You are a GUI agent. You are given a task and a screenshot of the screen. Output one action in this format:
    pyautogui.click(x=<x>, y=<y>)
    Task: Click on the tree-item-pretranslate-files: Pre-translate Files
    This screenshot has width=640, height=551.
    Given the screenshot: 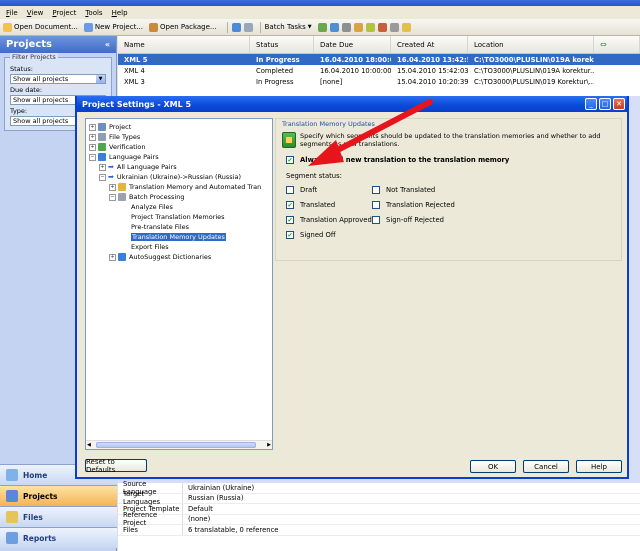 What is the action you would take?
    pyautogui.click(x=160, y=227)
    